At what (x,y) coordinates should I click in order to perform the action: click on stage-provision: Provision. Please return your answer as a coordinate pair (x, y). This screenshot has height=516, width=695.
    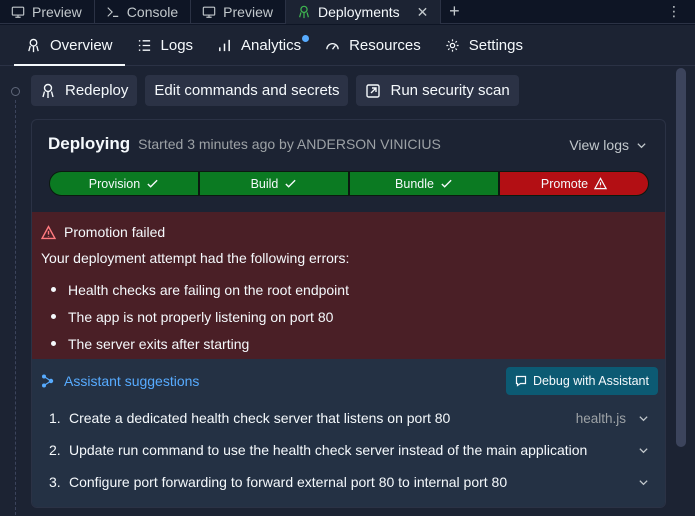
    Looking at the image, I should click on (124, 183).